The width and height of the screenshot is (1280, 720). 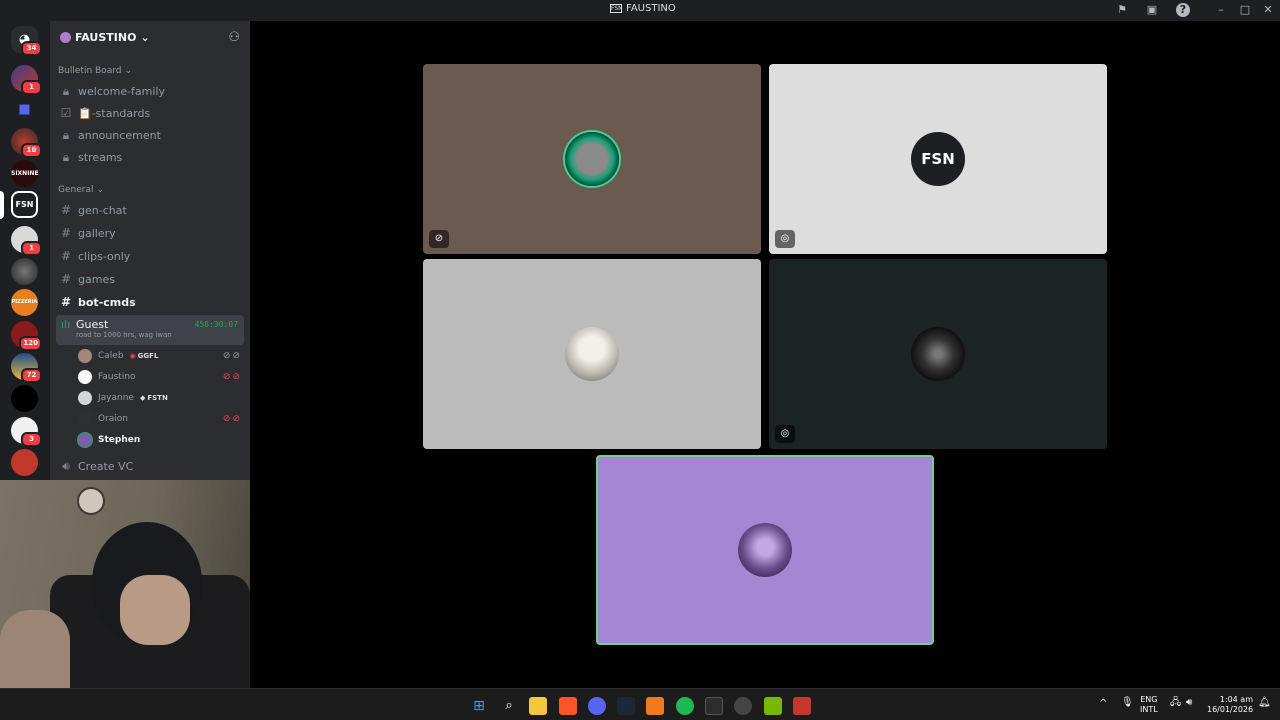 I want to click on clan-tag-text: FSTN, so click(x=157, y=397).